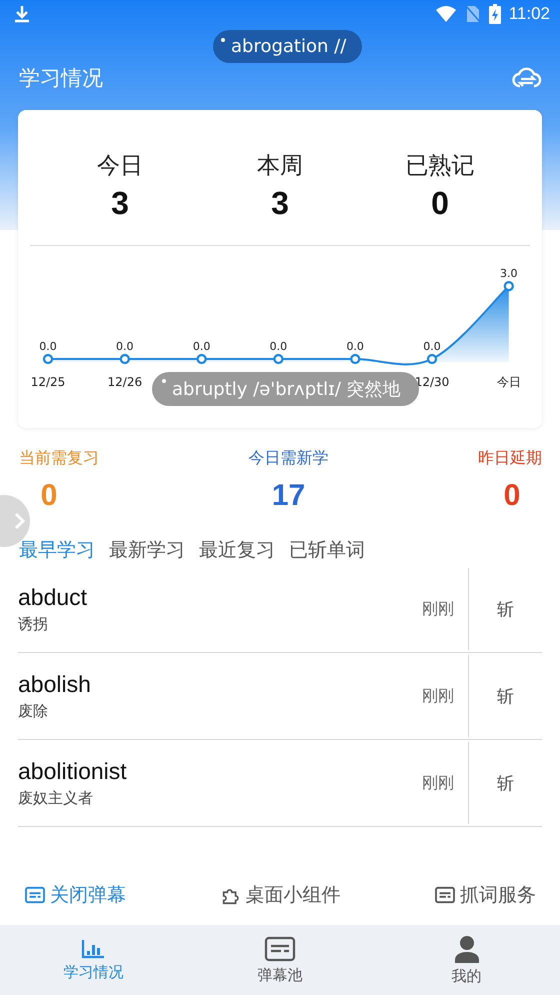 The height and width of the screenshot is (995, 560). Describe the element at coordinates (53, 597) in the screenshot. I see `word-text: abduct` at that location.